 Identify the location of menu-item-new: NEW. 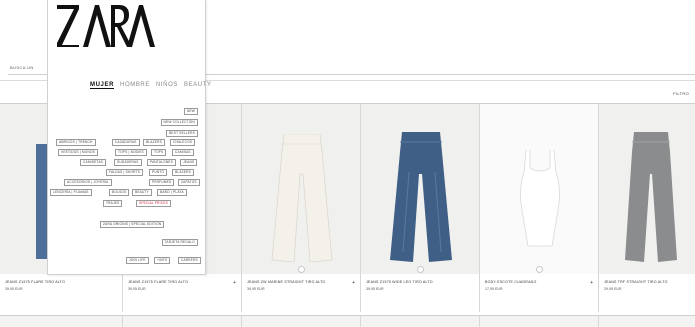
(190, 111).